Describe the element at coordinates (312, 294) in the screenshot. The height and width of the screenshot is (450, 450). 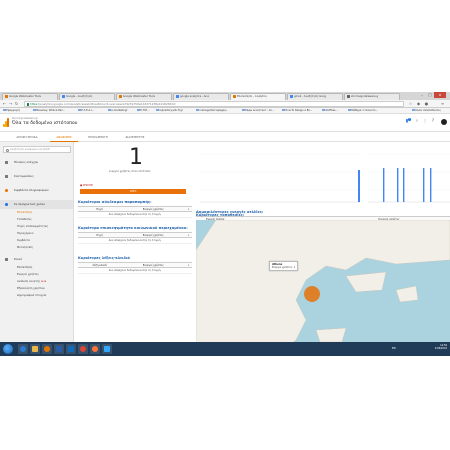
I see `location-bubble` at that location.